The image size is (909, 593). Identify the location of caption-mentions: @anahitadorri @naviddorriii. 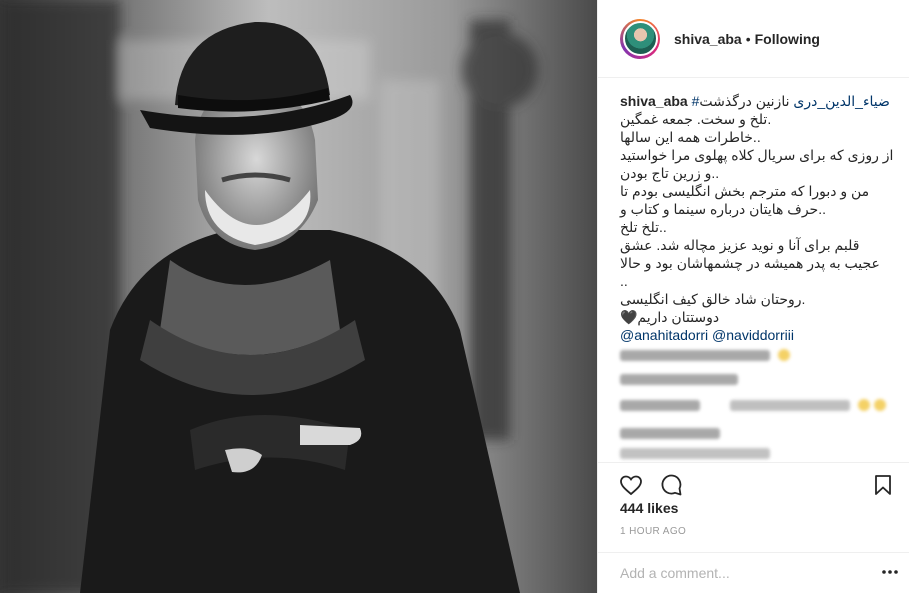
(759, 335).